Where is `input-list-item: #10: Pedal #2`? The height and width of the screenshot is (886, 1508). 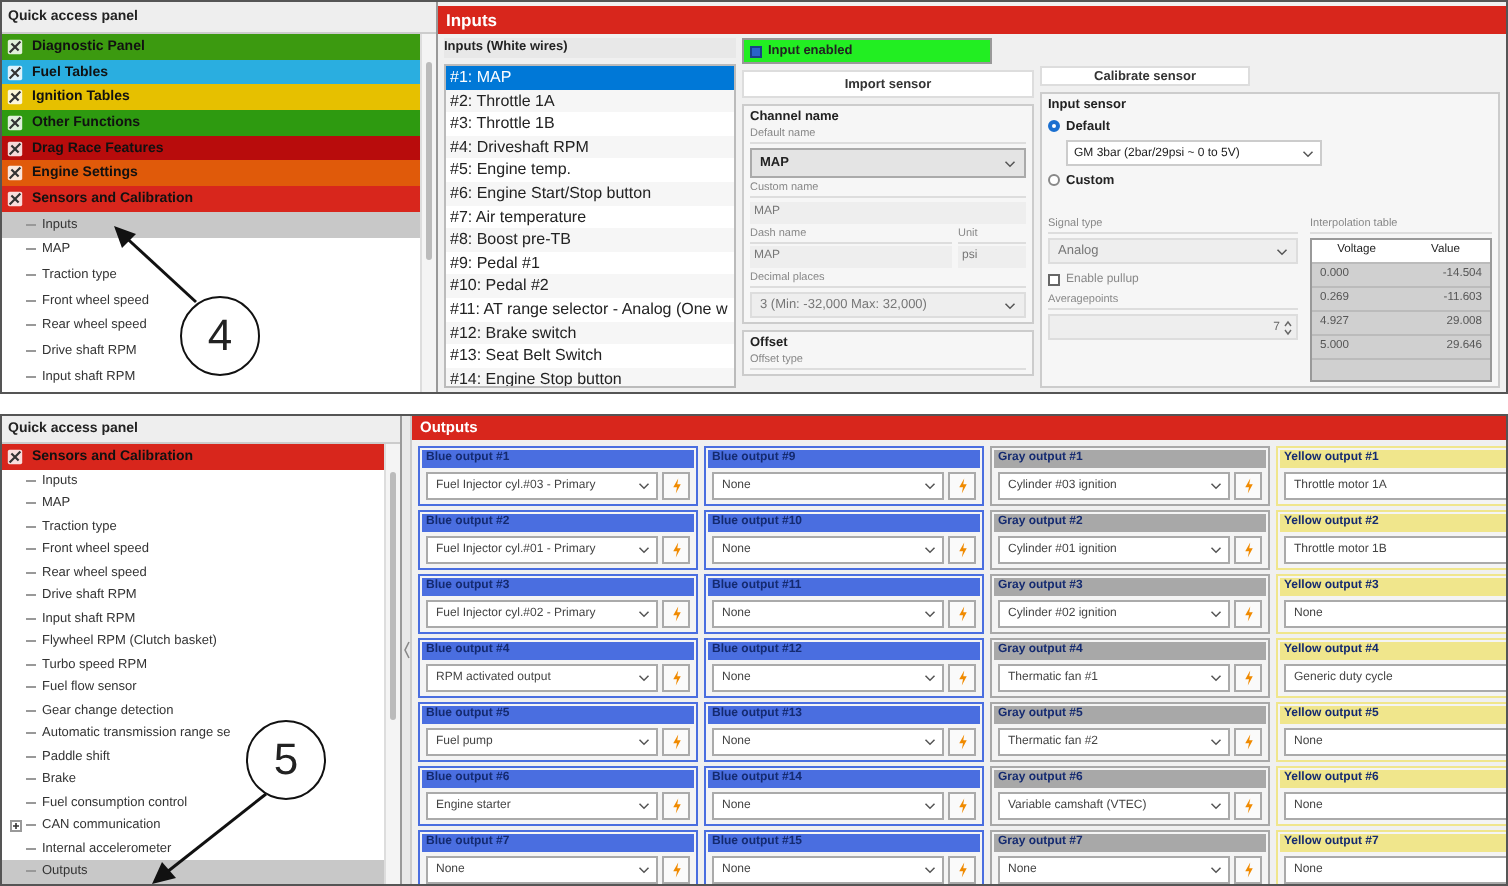 input-list-item: #10: Pedal #2 is located at coordinates (590, 286).